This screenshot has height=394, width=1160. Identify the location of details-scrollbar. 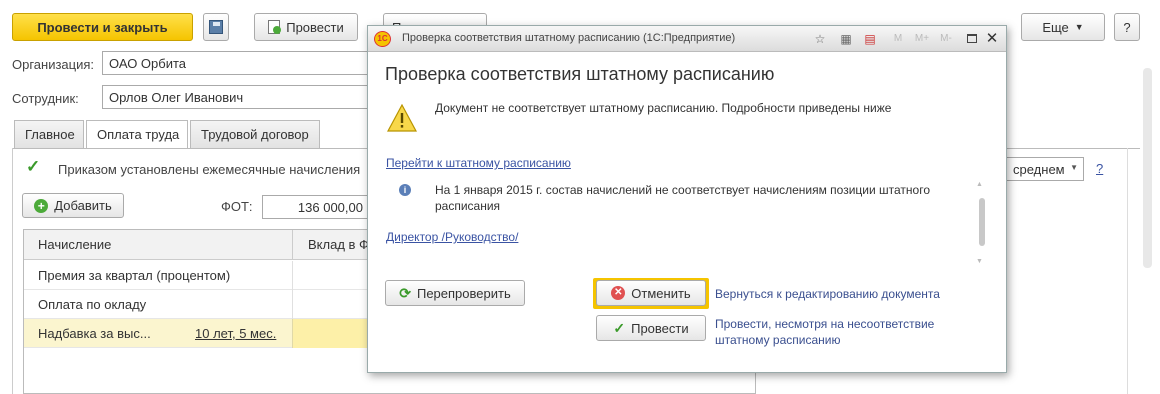
(982, 222).